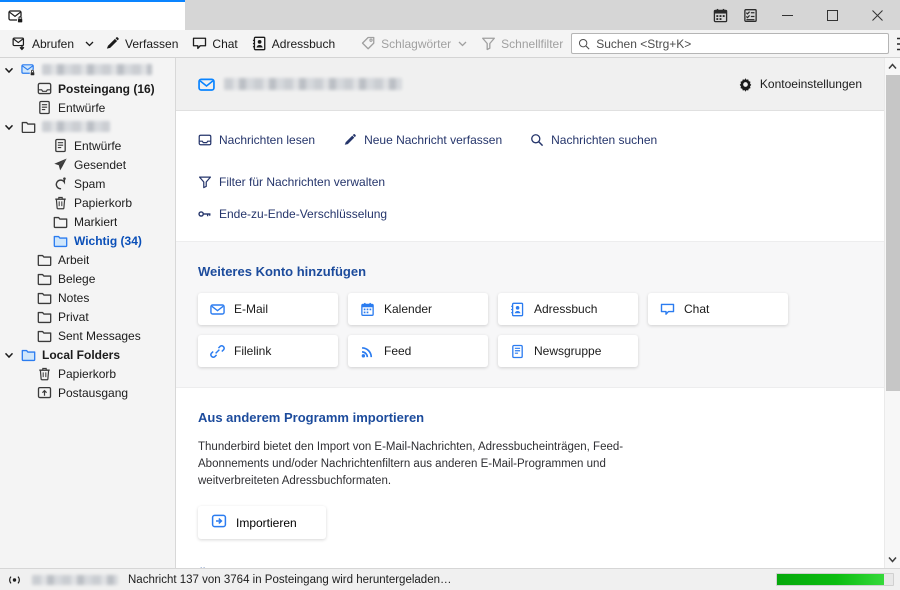  I want to click on quick-action-link: Nachrichten lesen, so click(256, 140).